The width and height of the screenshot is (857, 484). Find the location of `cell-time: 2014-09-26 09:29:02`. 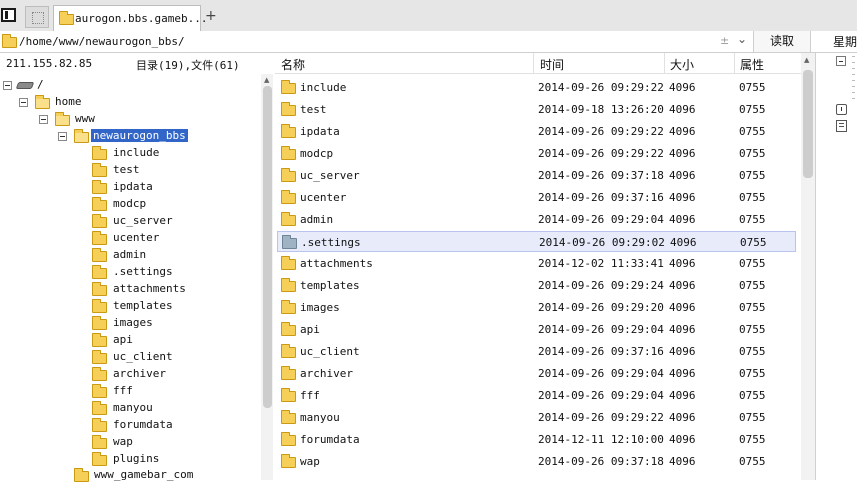

cell-time: 2014-09-26 09:29:02 is located at coordinates (602, 242).